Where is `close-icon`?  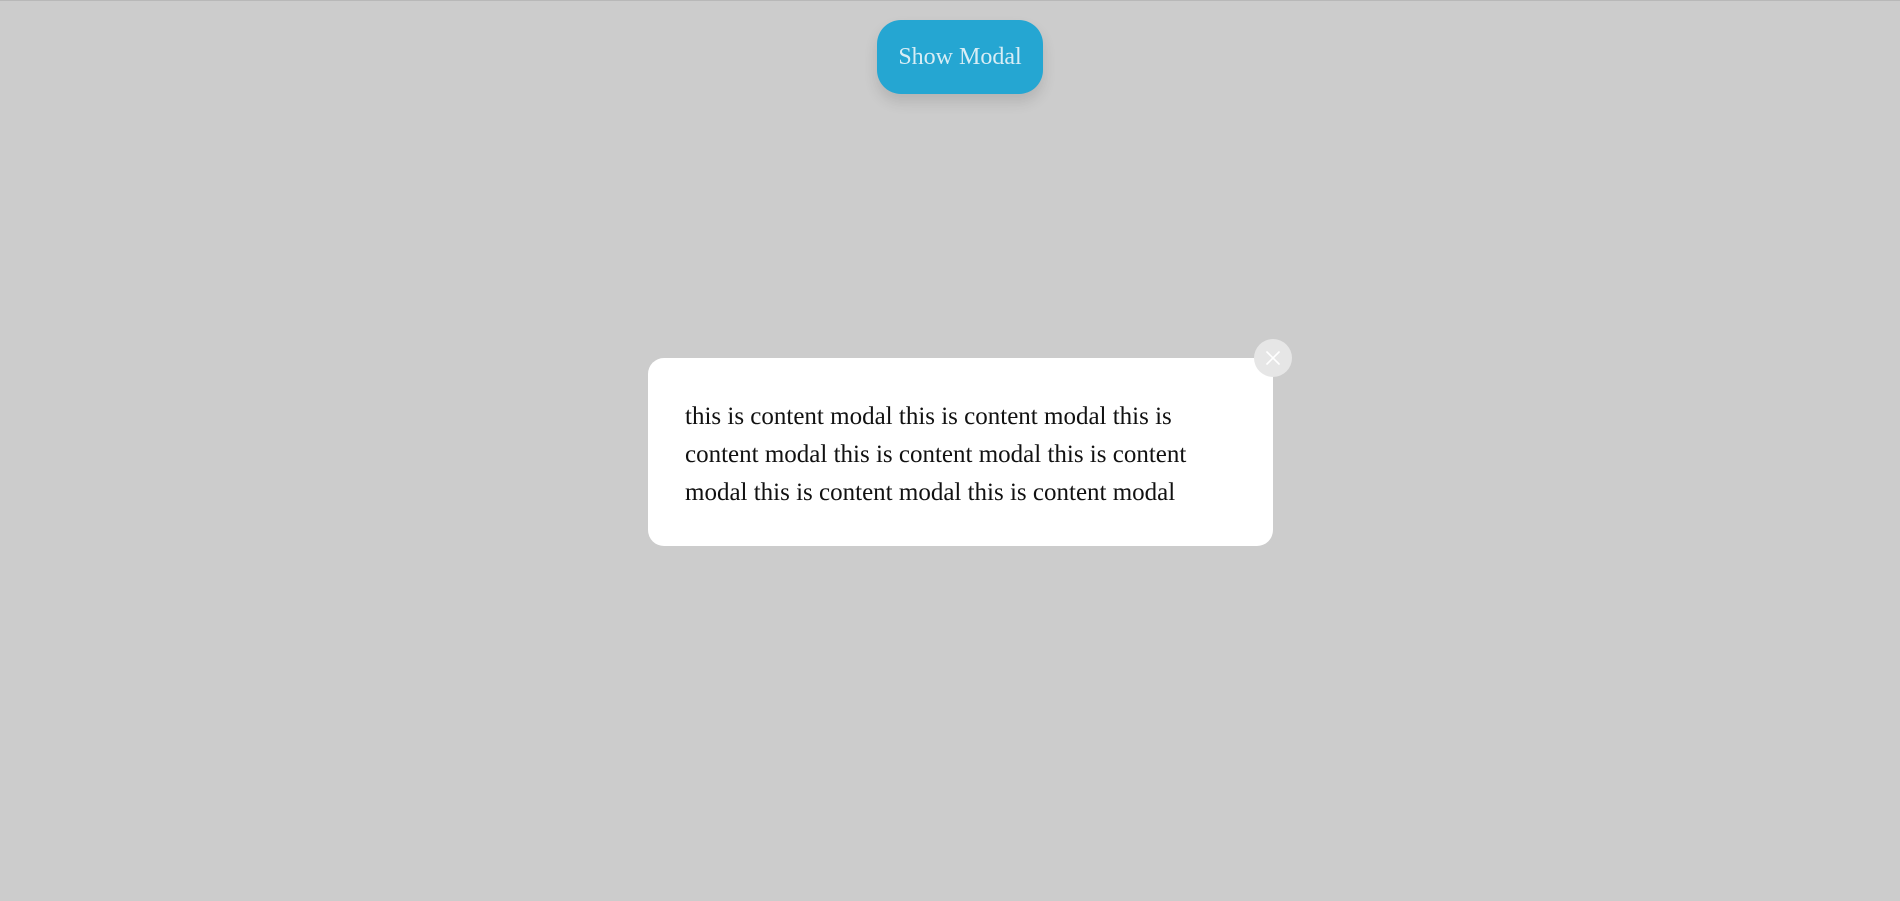 close-icon is located at coordinates (1273, 358).